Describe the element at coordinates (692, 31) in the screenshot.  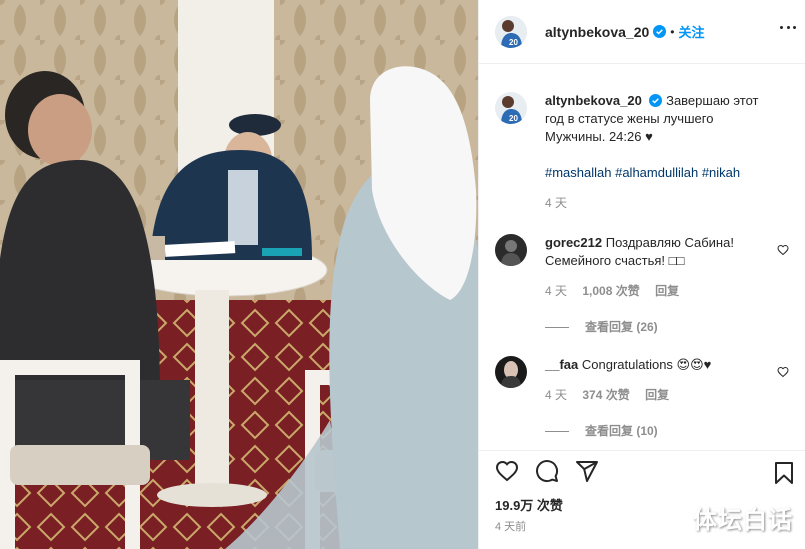
I see `follow-button: 关注` at that location.